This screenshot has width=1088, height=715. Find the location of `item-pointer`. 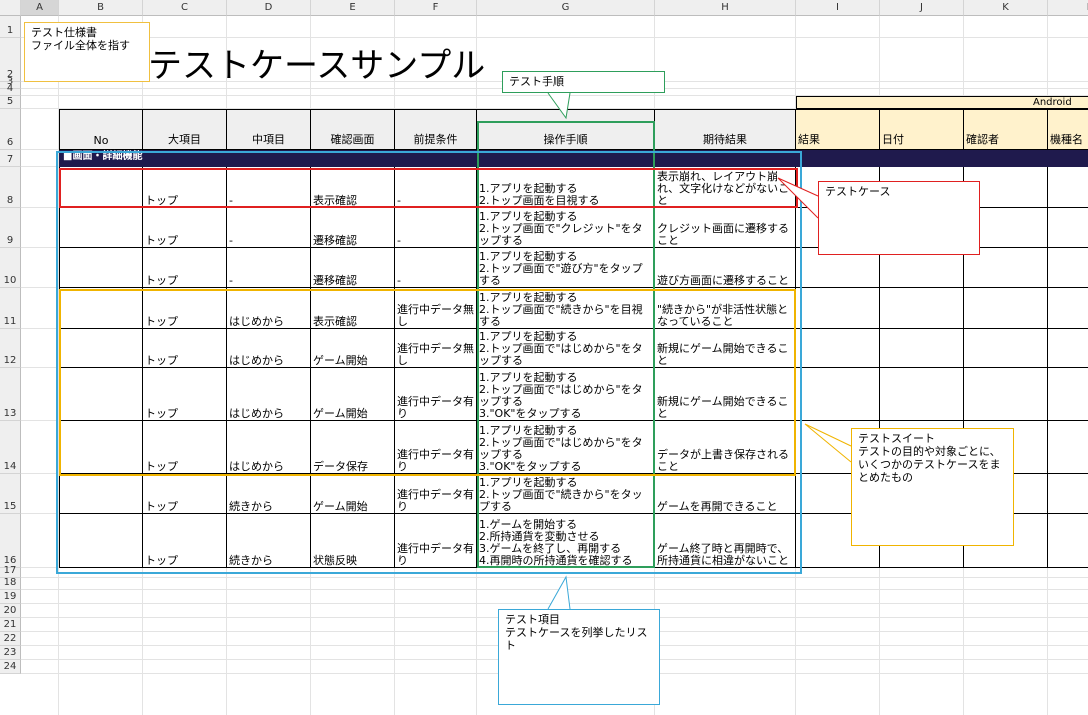

item-pointer is located at coordinates (559, 592).